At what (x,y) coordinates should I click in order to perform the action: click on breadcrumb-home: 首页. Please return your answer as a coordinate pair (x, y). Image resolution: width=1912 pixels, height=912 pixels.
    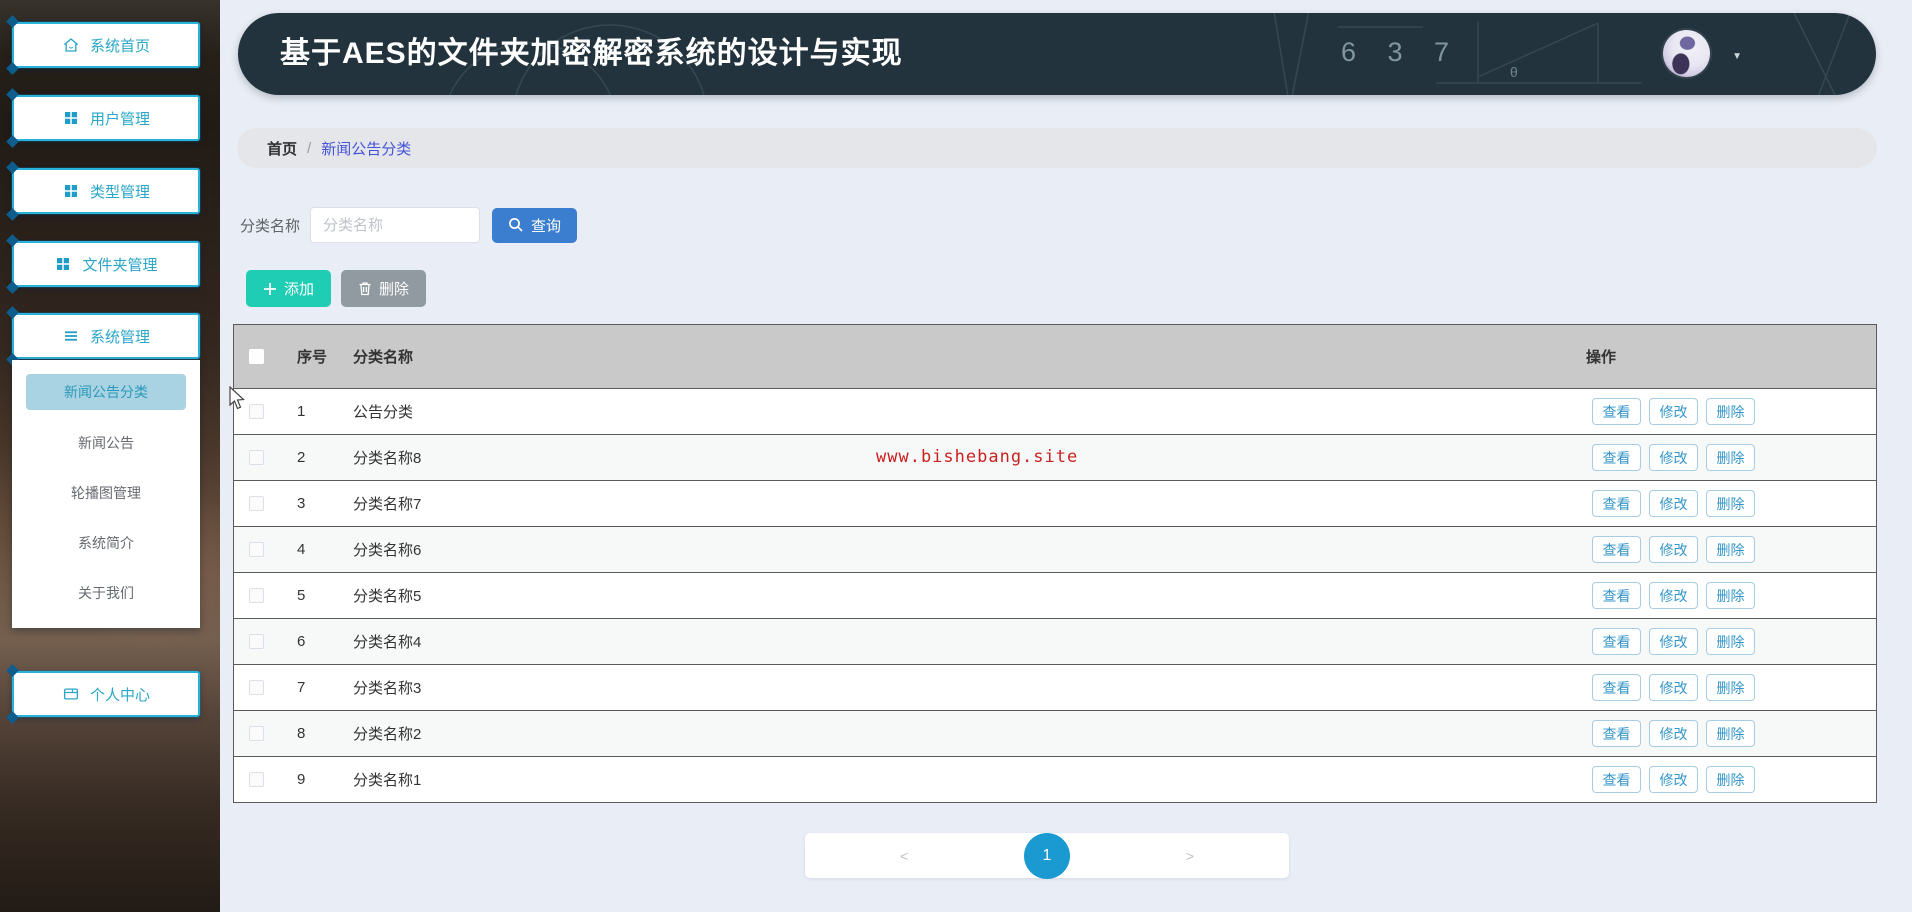
    Looking at the image, I should click on (282, 148).